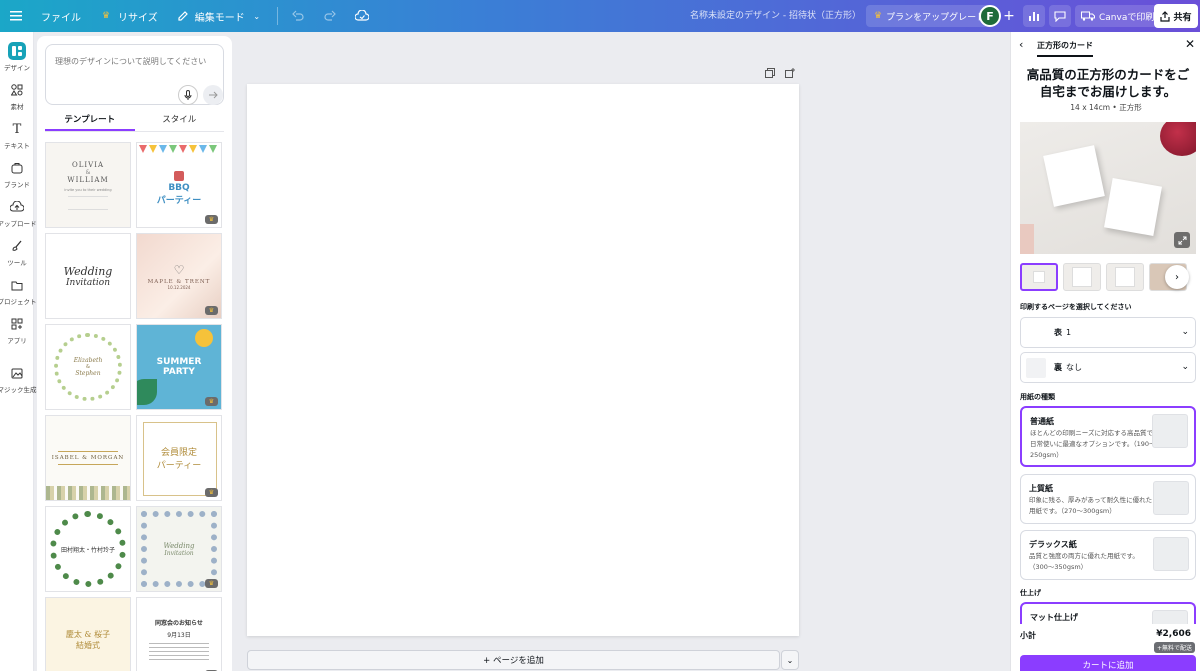 The image size is (1200, 671). What do you see at coordinates (1062, 332) in the screenshot?
I see `front-page-value: 表1` at bounding box center [1062, 332].